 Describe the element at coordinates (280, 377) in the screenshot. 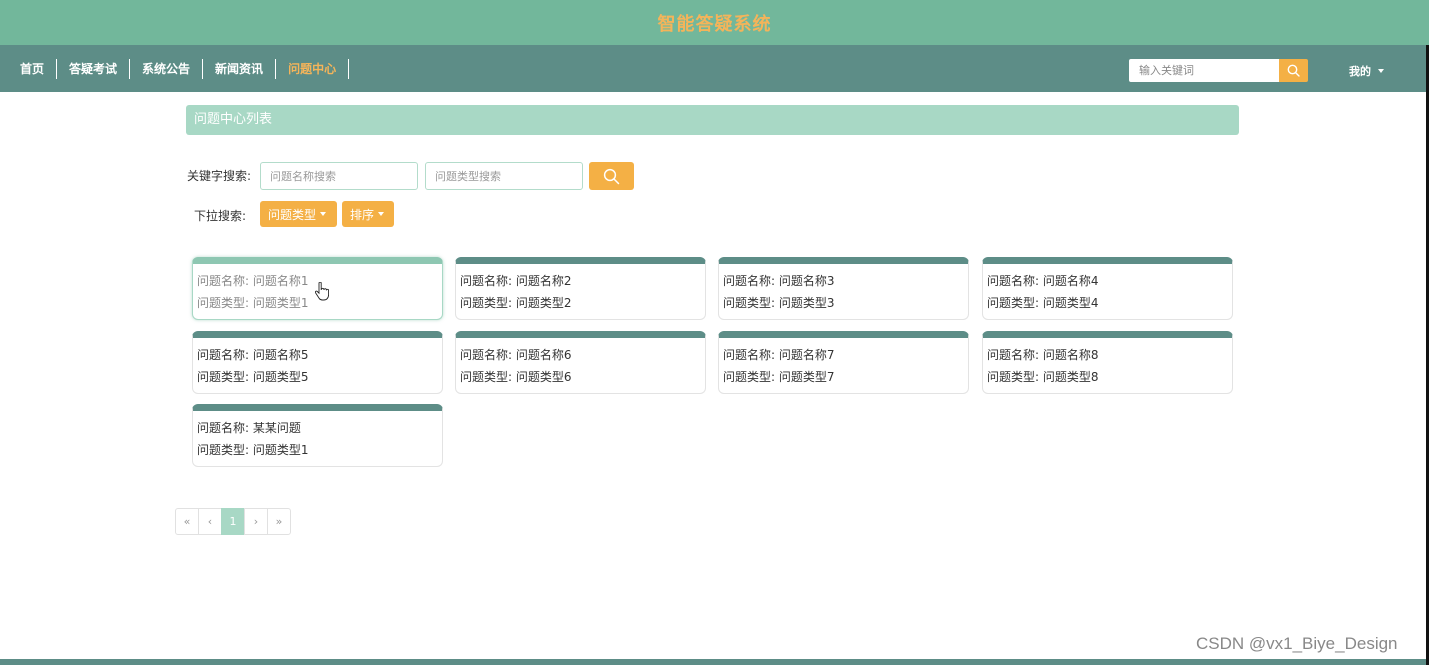

I see `card-type-value: 问题类型5` at that location.